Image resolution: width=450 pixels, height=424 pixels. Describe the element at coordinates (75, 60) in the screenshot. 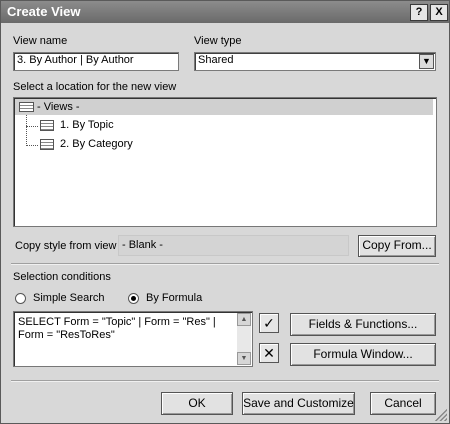

I see `view-name-value: 3. By Author | By Author` at that location.